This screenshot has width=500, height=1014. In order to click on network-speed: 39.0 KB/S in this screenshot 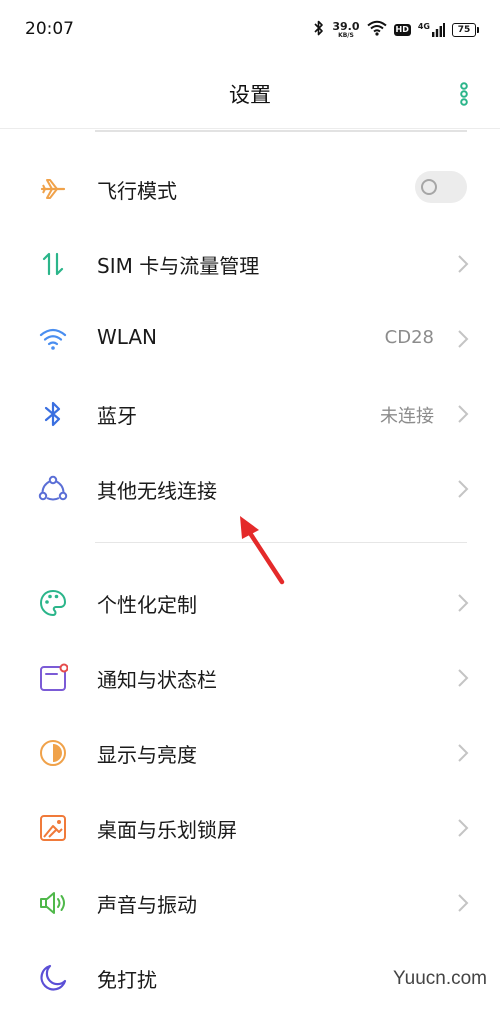, I will do `click(346, 29)`.